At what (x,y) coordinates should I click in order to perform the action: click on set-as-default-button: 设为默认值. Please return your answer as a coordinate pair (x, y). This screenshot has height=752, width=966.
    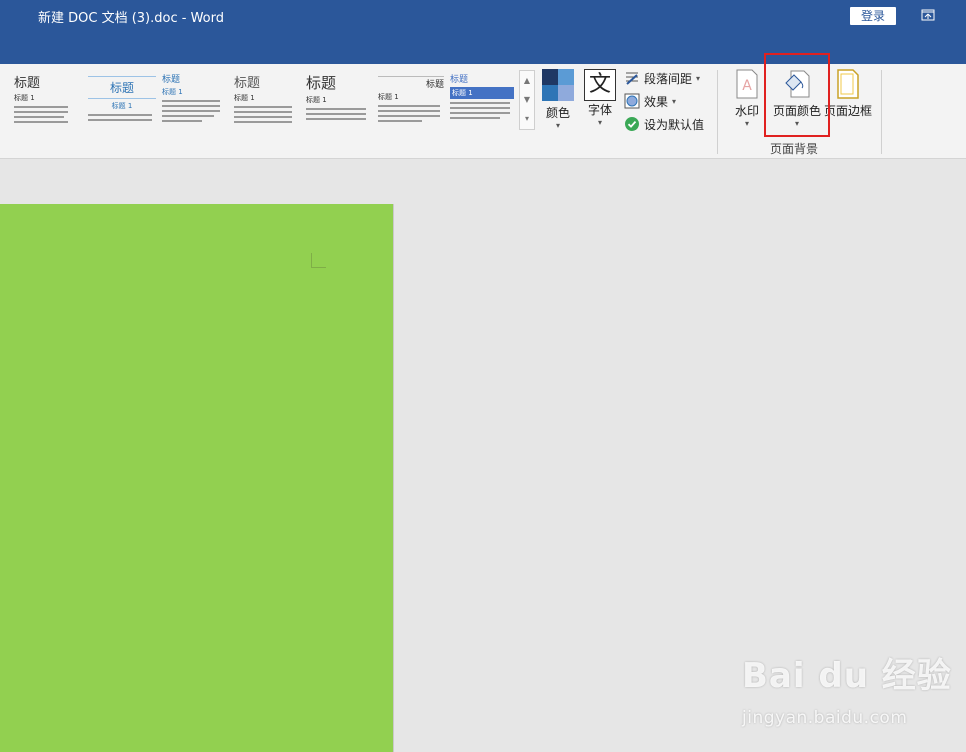
    Looking at the image, I should click on (664, 124).